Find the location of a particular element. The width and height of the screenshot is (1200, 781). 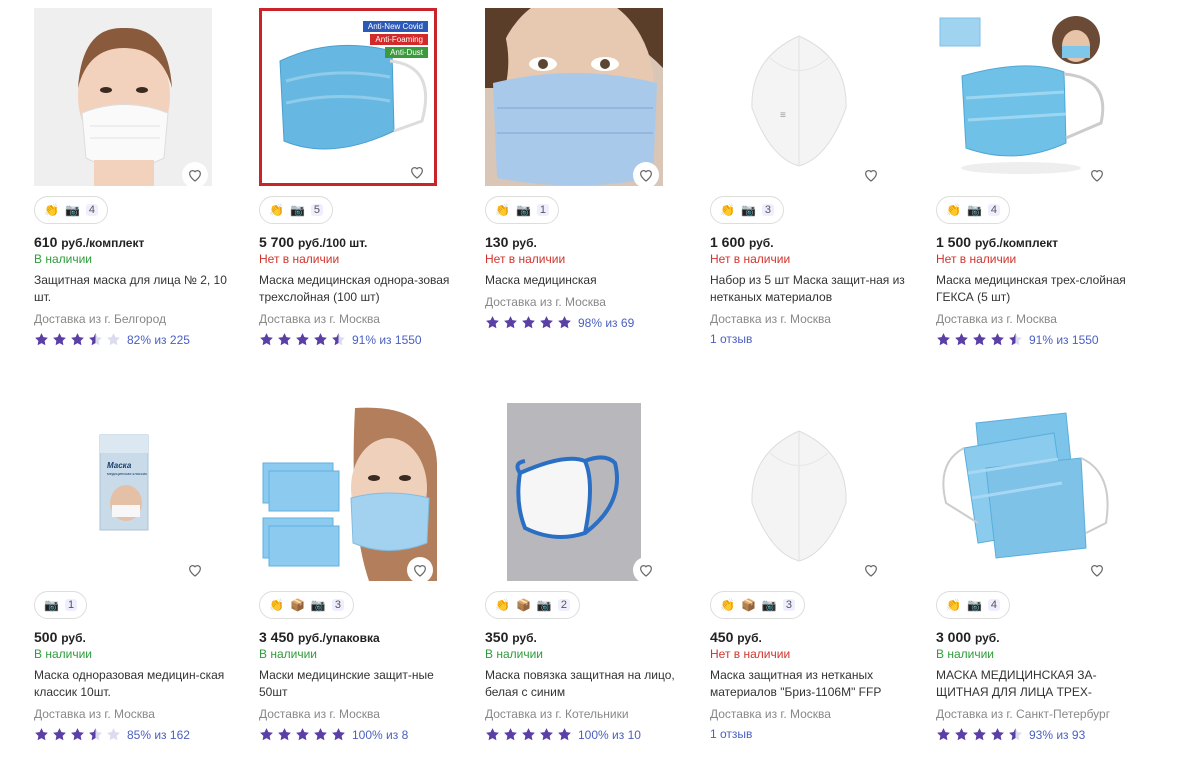

reviews-link: 100% из 10 is located at coordinates (609, 735).